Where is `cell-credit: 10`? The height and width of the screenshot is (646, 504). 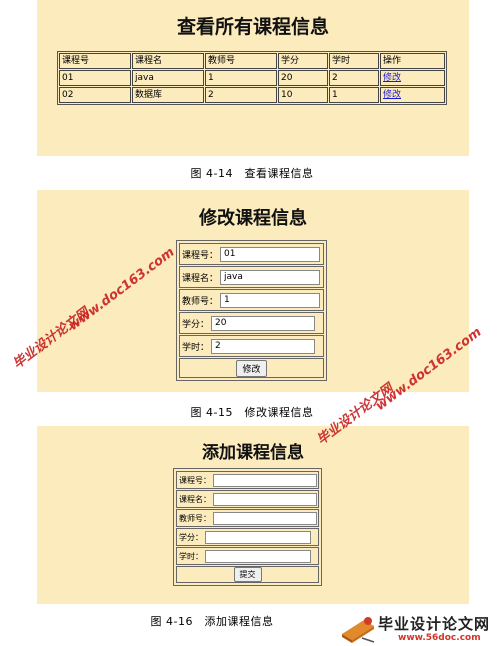 cell-credit: 10 is located at coordinates (303, 95).